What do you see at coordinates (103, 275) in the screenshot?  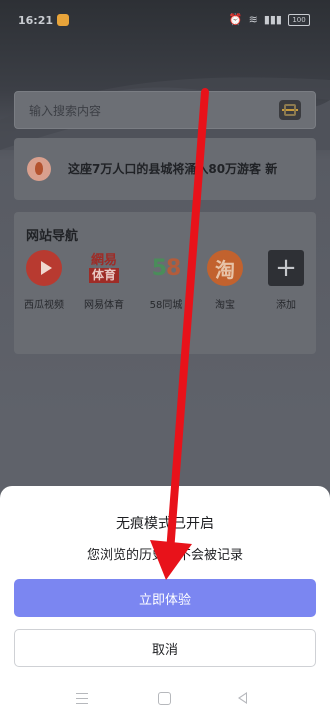 I see `netease-logo-bottom: 体育` at bounding box center [103, 275].